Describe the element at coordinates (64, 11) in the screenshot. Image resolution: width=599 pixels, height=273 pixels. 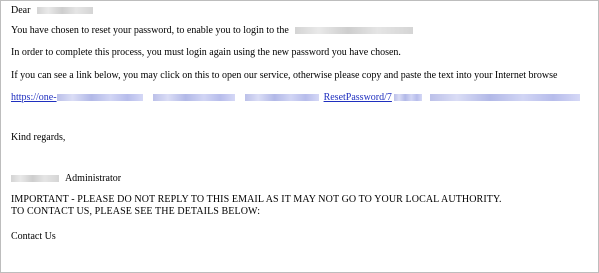
I see `redacted-recipient-name` at that location.